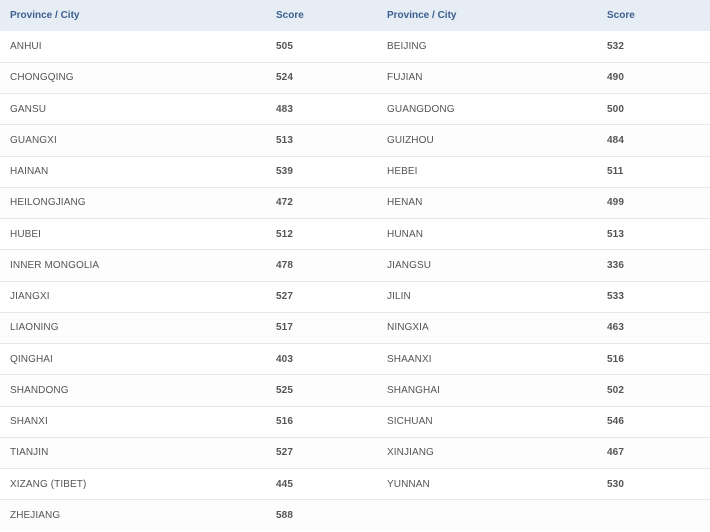 This screenshot has width=710, height=532. Describe the element at coordinates (138, 328) in the screenshot. I see `province-cell: LIAONING` at that location.